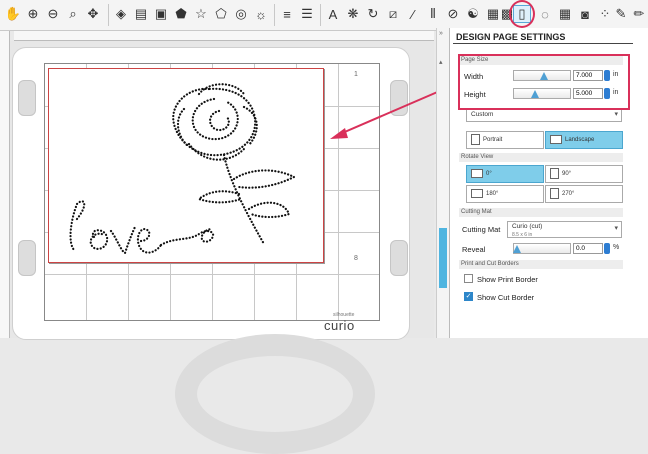 This screenshot has width=648, height=454. Describe the element at coordinates (333, 14) in the screenshot. I see `text-icon: A` at that location.